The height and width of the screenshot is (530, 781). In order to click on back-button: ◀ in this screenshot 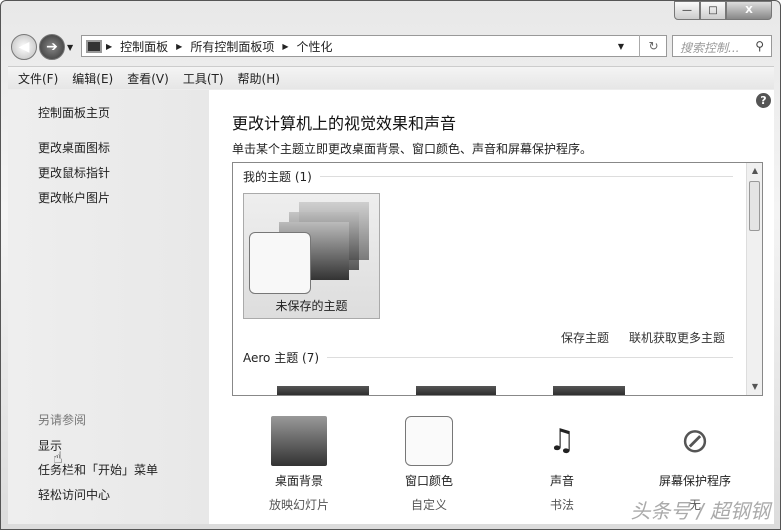, I will do `click(24, 47)`.